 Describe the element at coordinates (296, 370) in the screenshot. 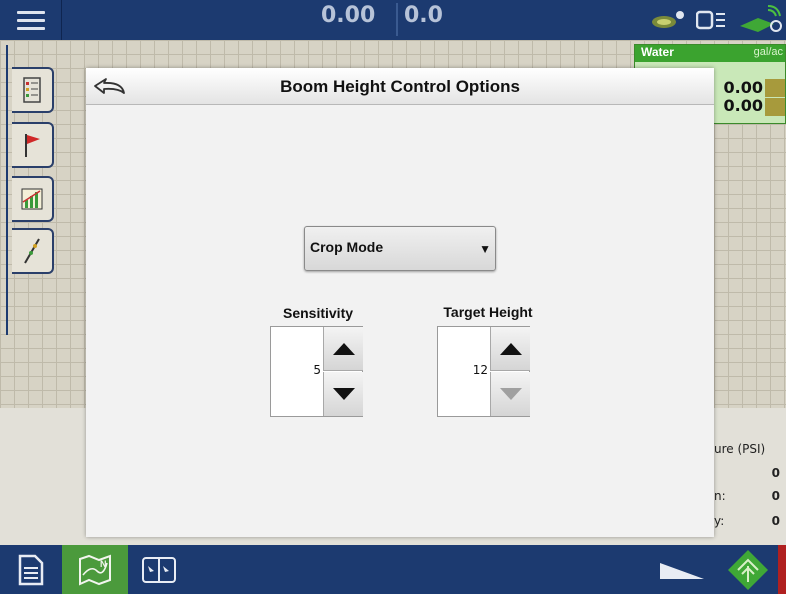

I see `sensitivity-value: 5` at that location.